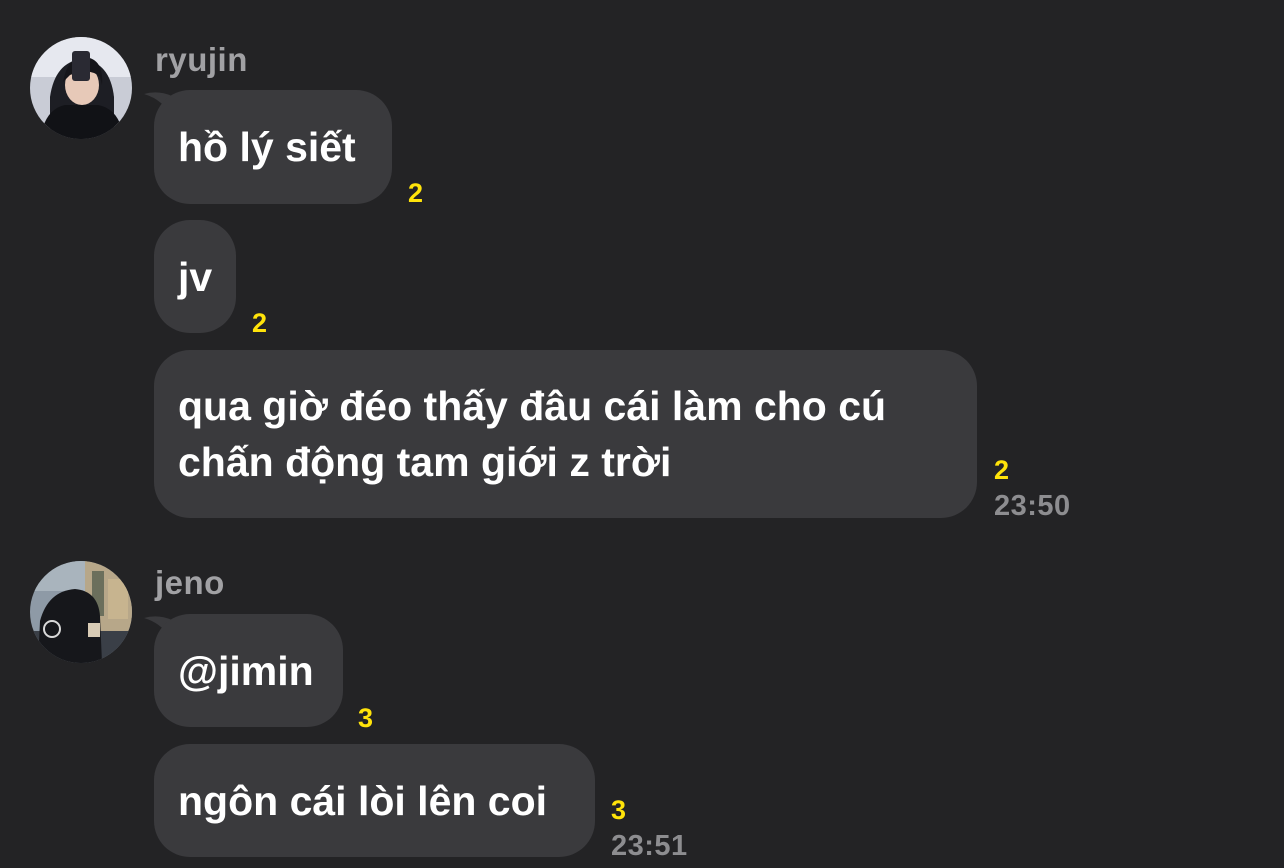 Image resolution: width=1284 pixels, height=868 pixels. I want to click on message-text: jv, so click(195, 276).